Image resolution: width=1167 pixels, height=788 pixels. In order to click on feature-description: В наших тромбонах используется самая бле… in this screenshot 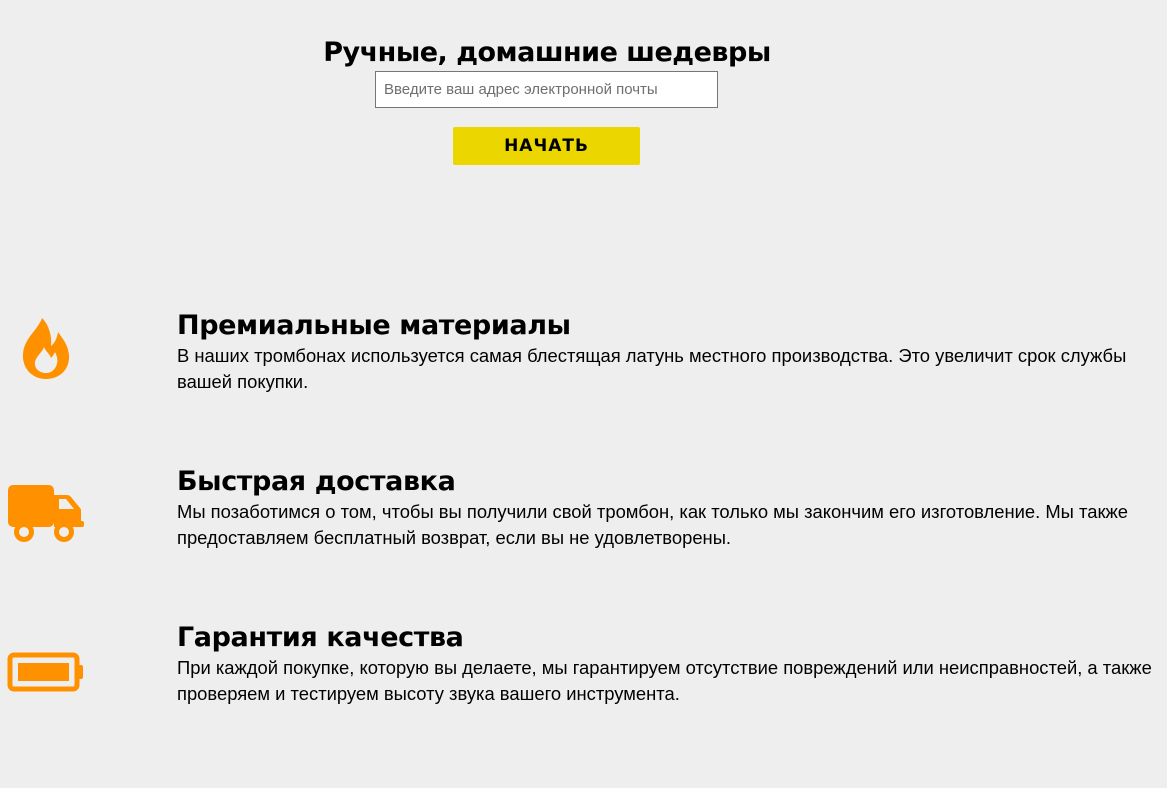, I will do `click(652, 368)`.